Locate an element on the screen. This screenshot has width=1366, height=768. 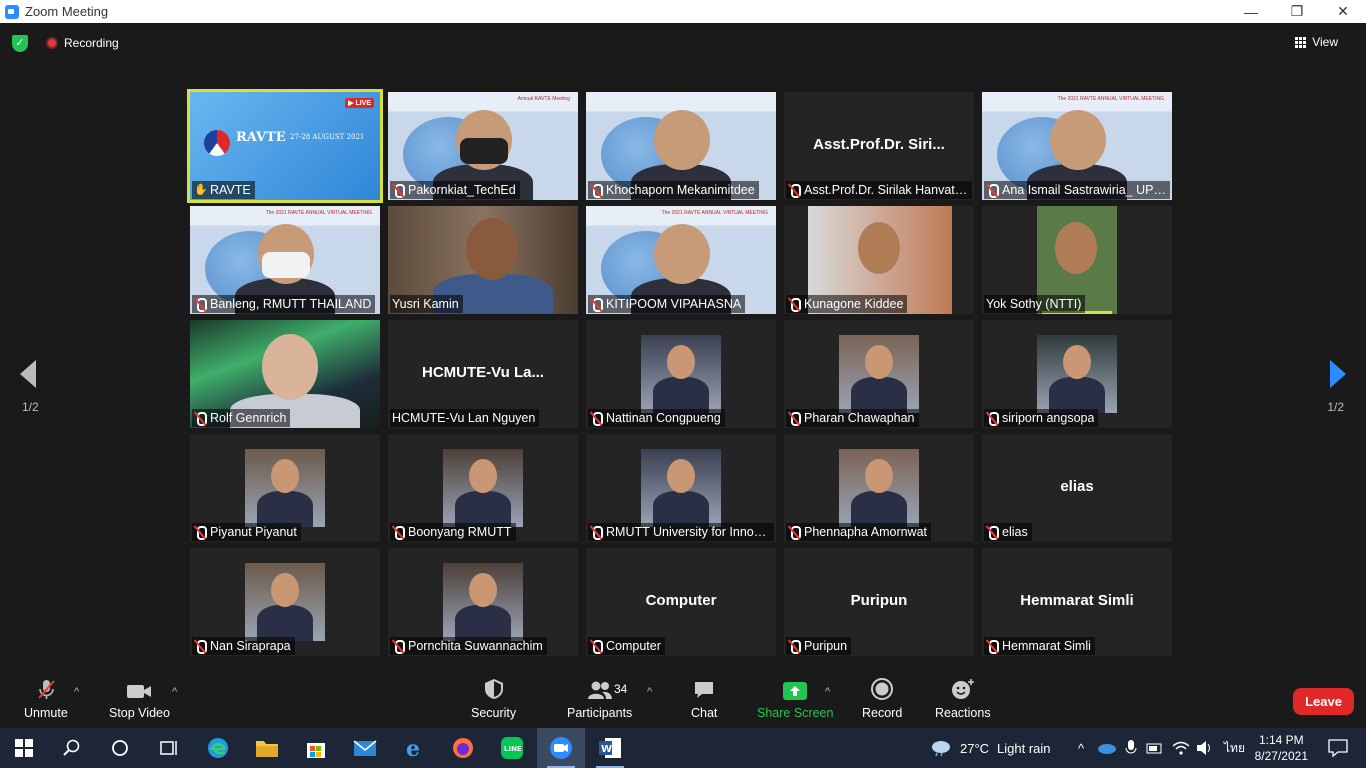
video-camera-icon is located at coordinates (139, 691).